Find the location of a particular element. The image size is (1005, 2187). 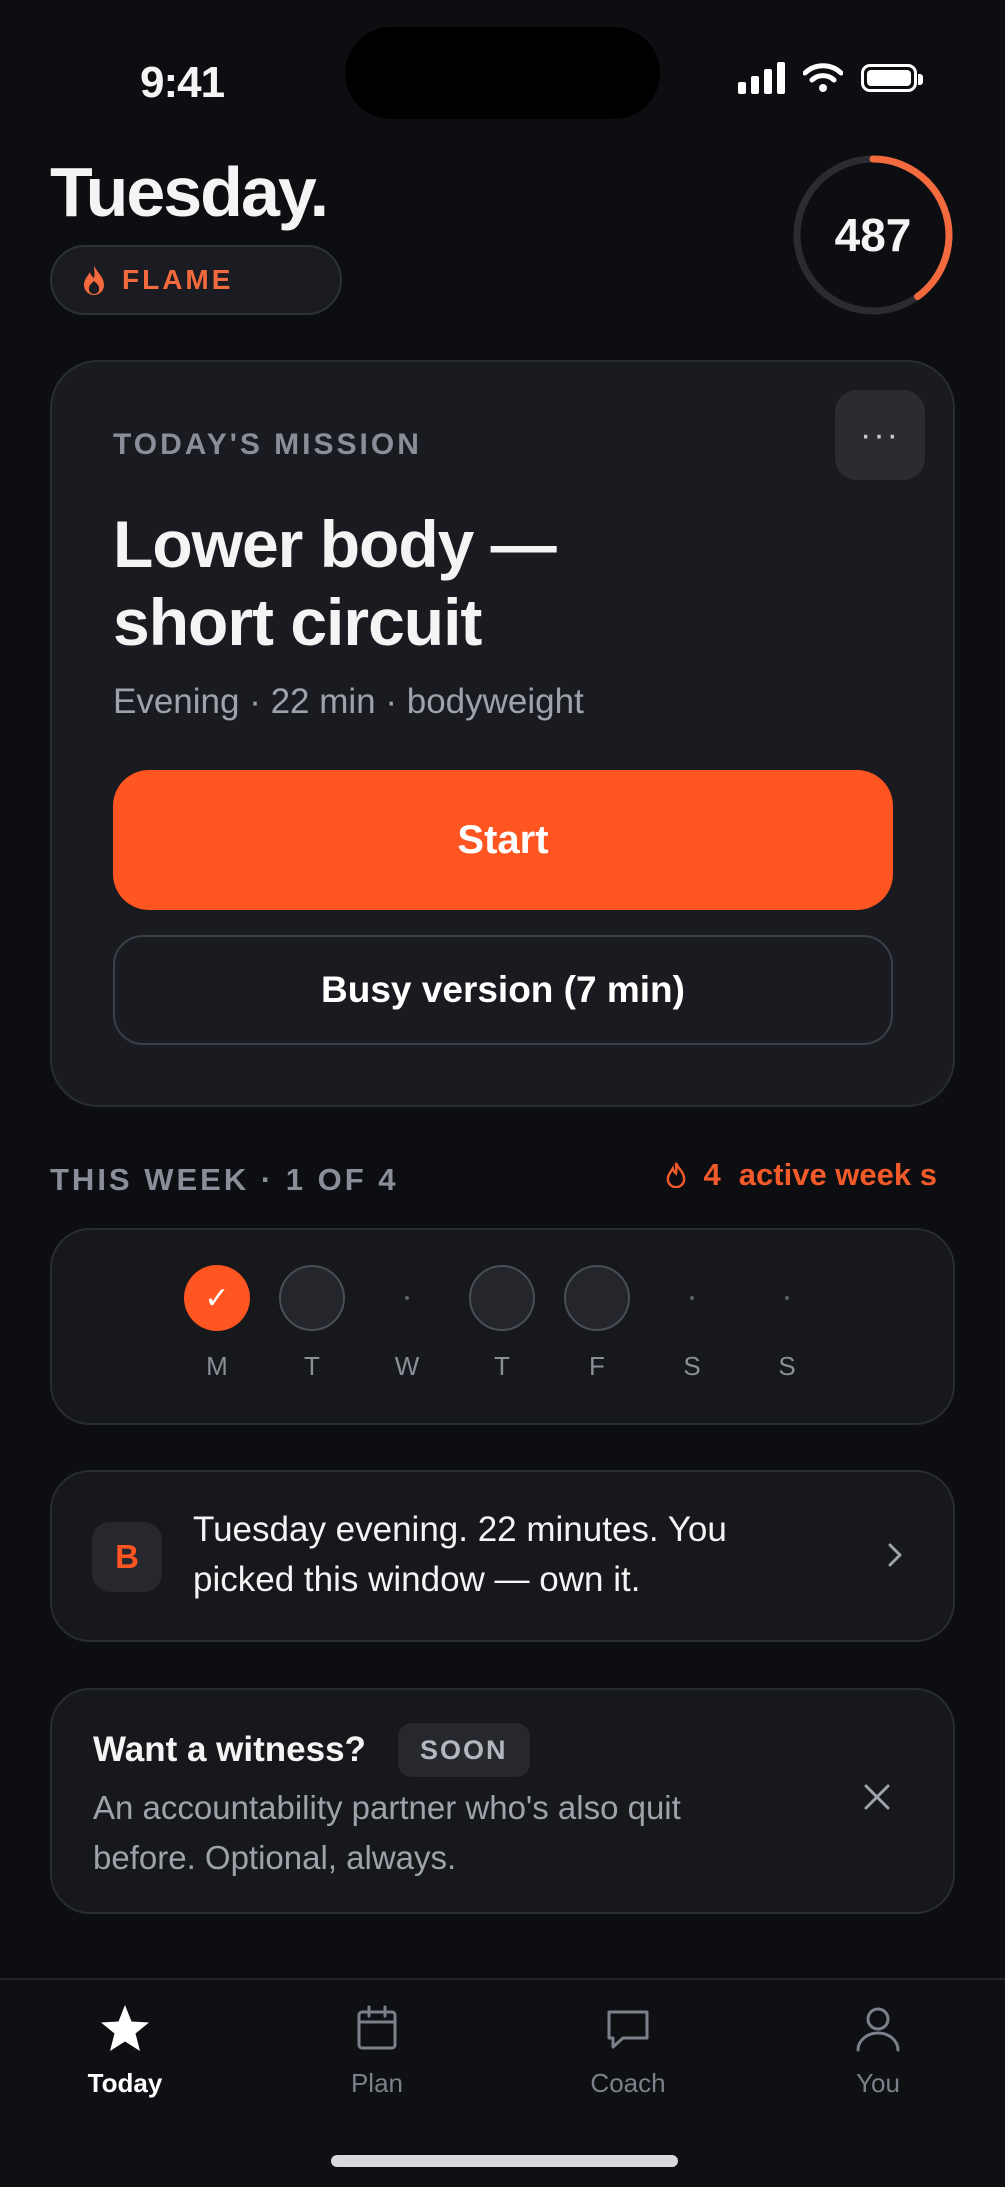

week-day-0: ✓ M is located at coordinates (217, 1323).